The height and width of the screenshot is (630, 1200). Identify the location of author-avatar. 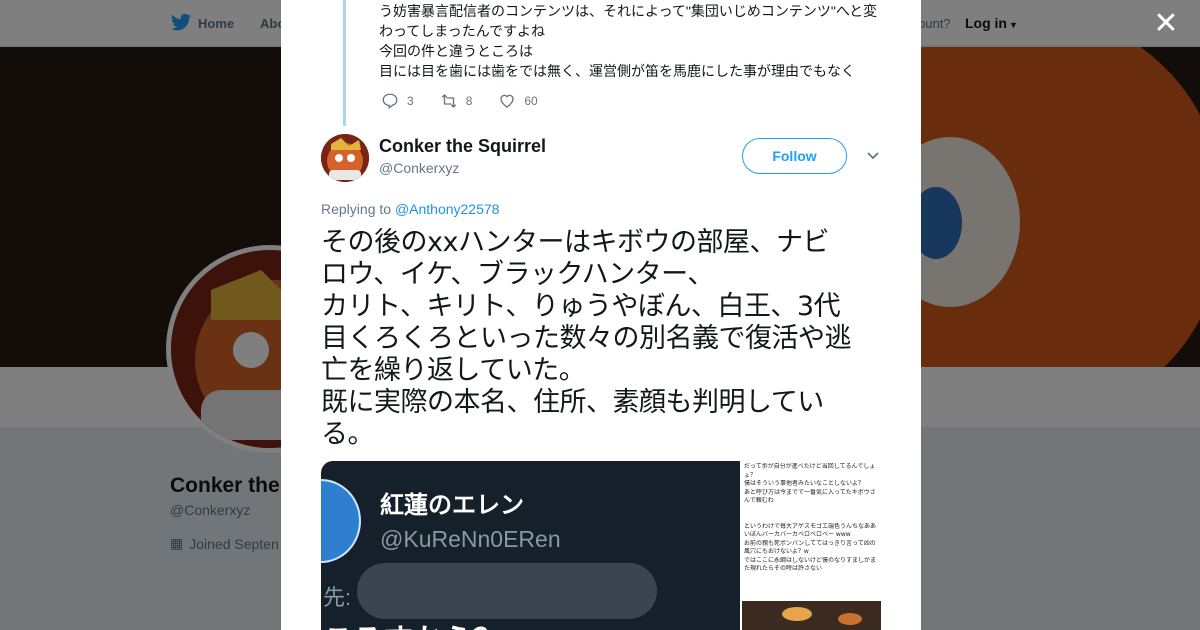
(345, 158).